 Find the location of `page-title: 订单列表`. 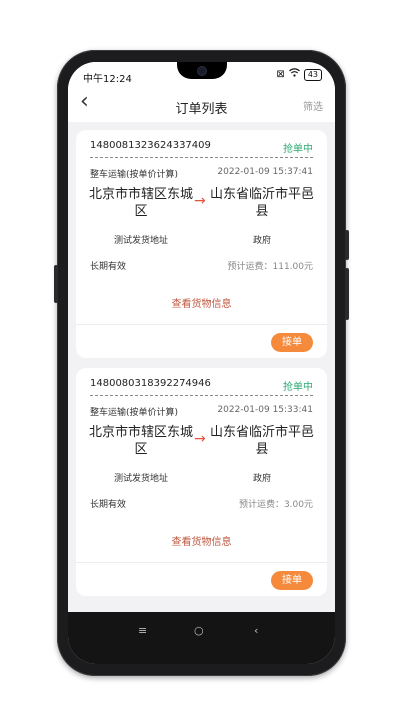

page-title: 订单列表 is located at coordinates (201, 109).